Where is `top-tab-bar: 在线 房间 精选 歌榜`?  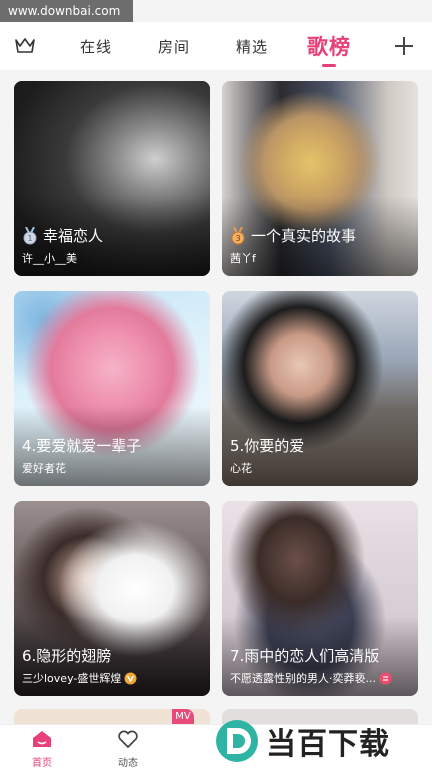 top-tab-bar: 在线 房间 精选 歌榜 is located at coordinates (216, 46).